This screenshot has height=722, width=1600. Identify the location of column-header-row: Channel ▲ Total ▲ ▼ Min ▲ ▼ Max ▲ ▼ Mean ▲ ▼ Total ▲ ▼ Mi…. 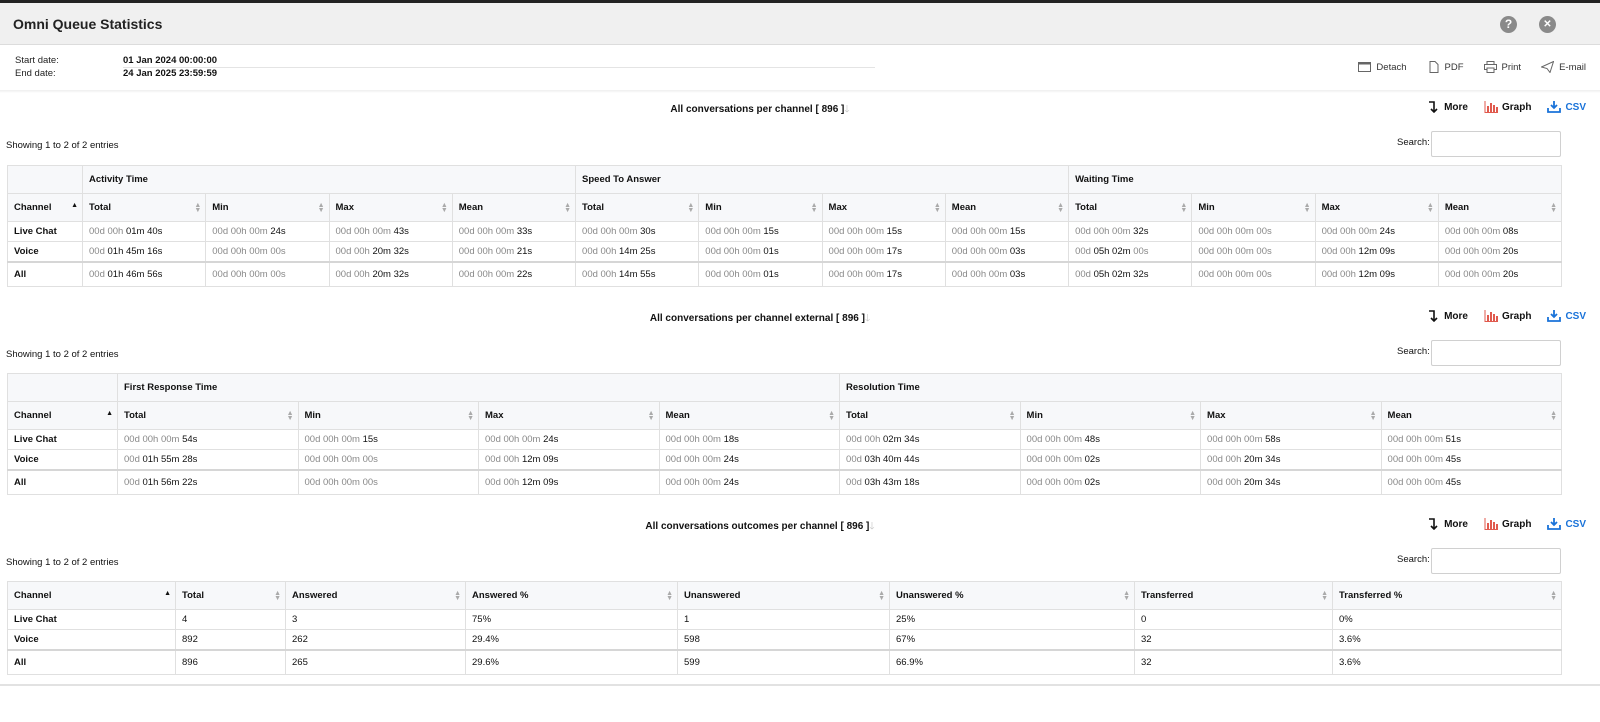
(785, 415).